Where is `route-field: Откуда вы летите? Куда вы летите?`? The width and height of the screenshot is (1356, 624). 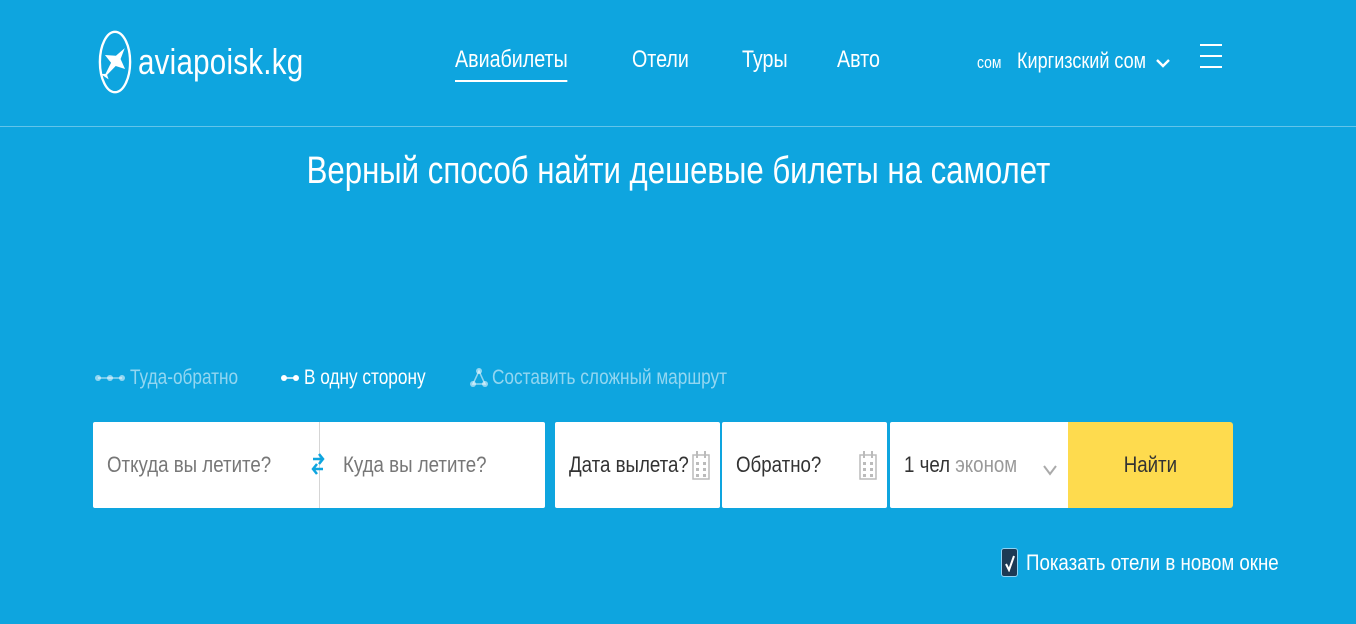
route-field: Откуда вы летите? Куда вы летите? is located at coordinates (319, 465).